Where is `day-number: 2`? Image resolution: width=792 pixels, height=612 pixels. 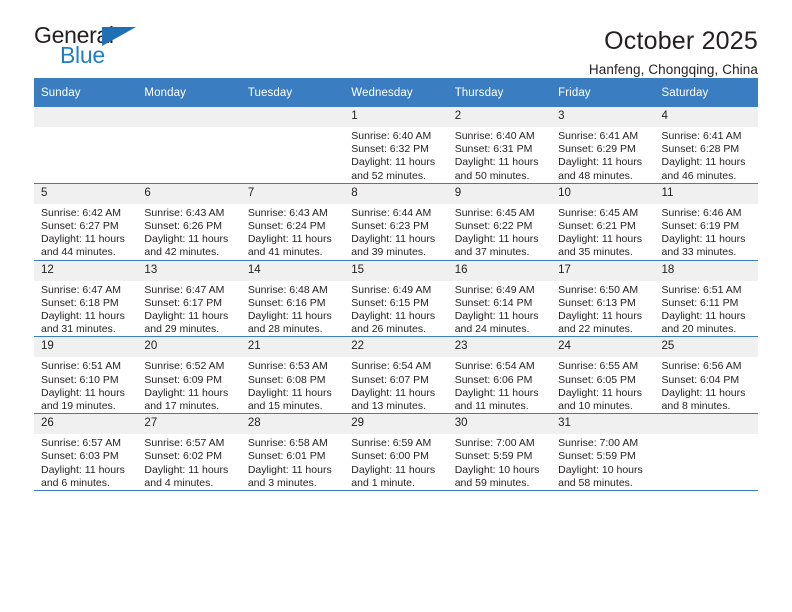 day-number: 2 is located at coordinates (499, 117).